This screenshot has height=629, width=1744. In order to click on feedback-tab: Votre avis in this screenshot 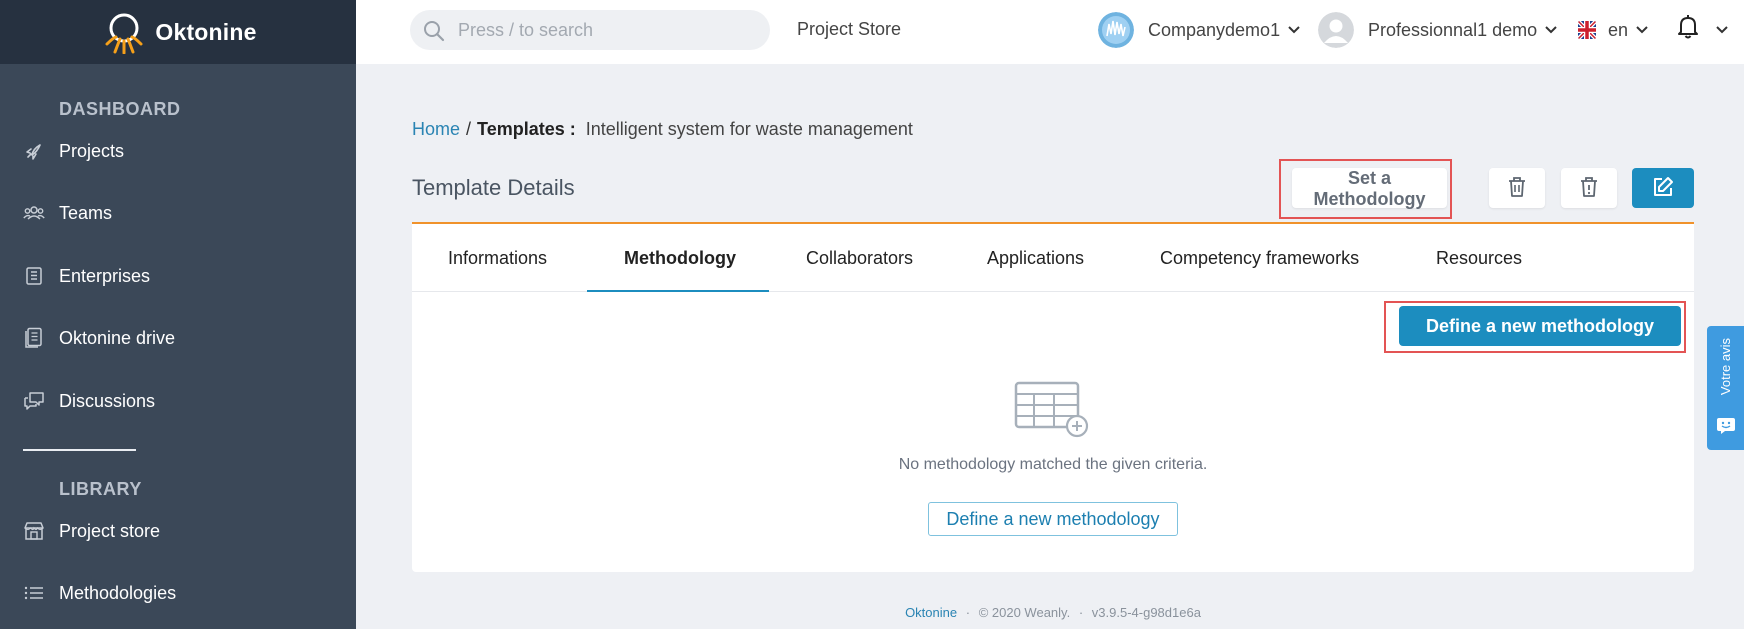, I will do `click(1725, 388)`.